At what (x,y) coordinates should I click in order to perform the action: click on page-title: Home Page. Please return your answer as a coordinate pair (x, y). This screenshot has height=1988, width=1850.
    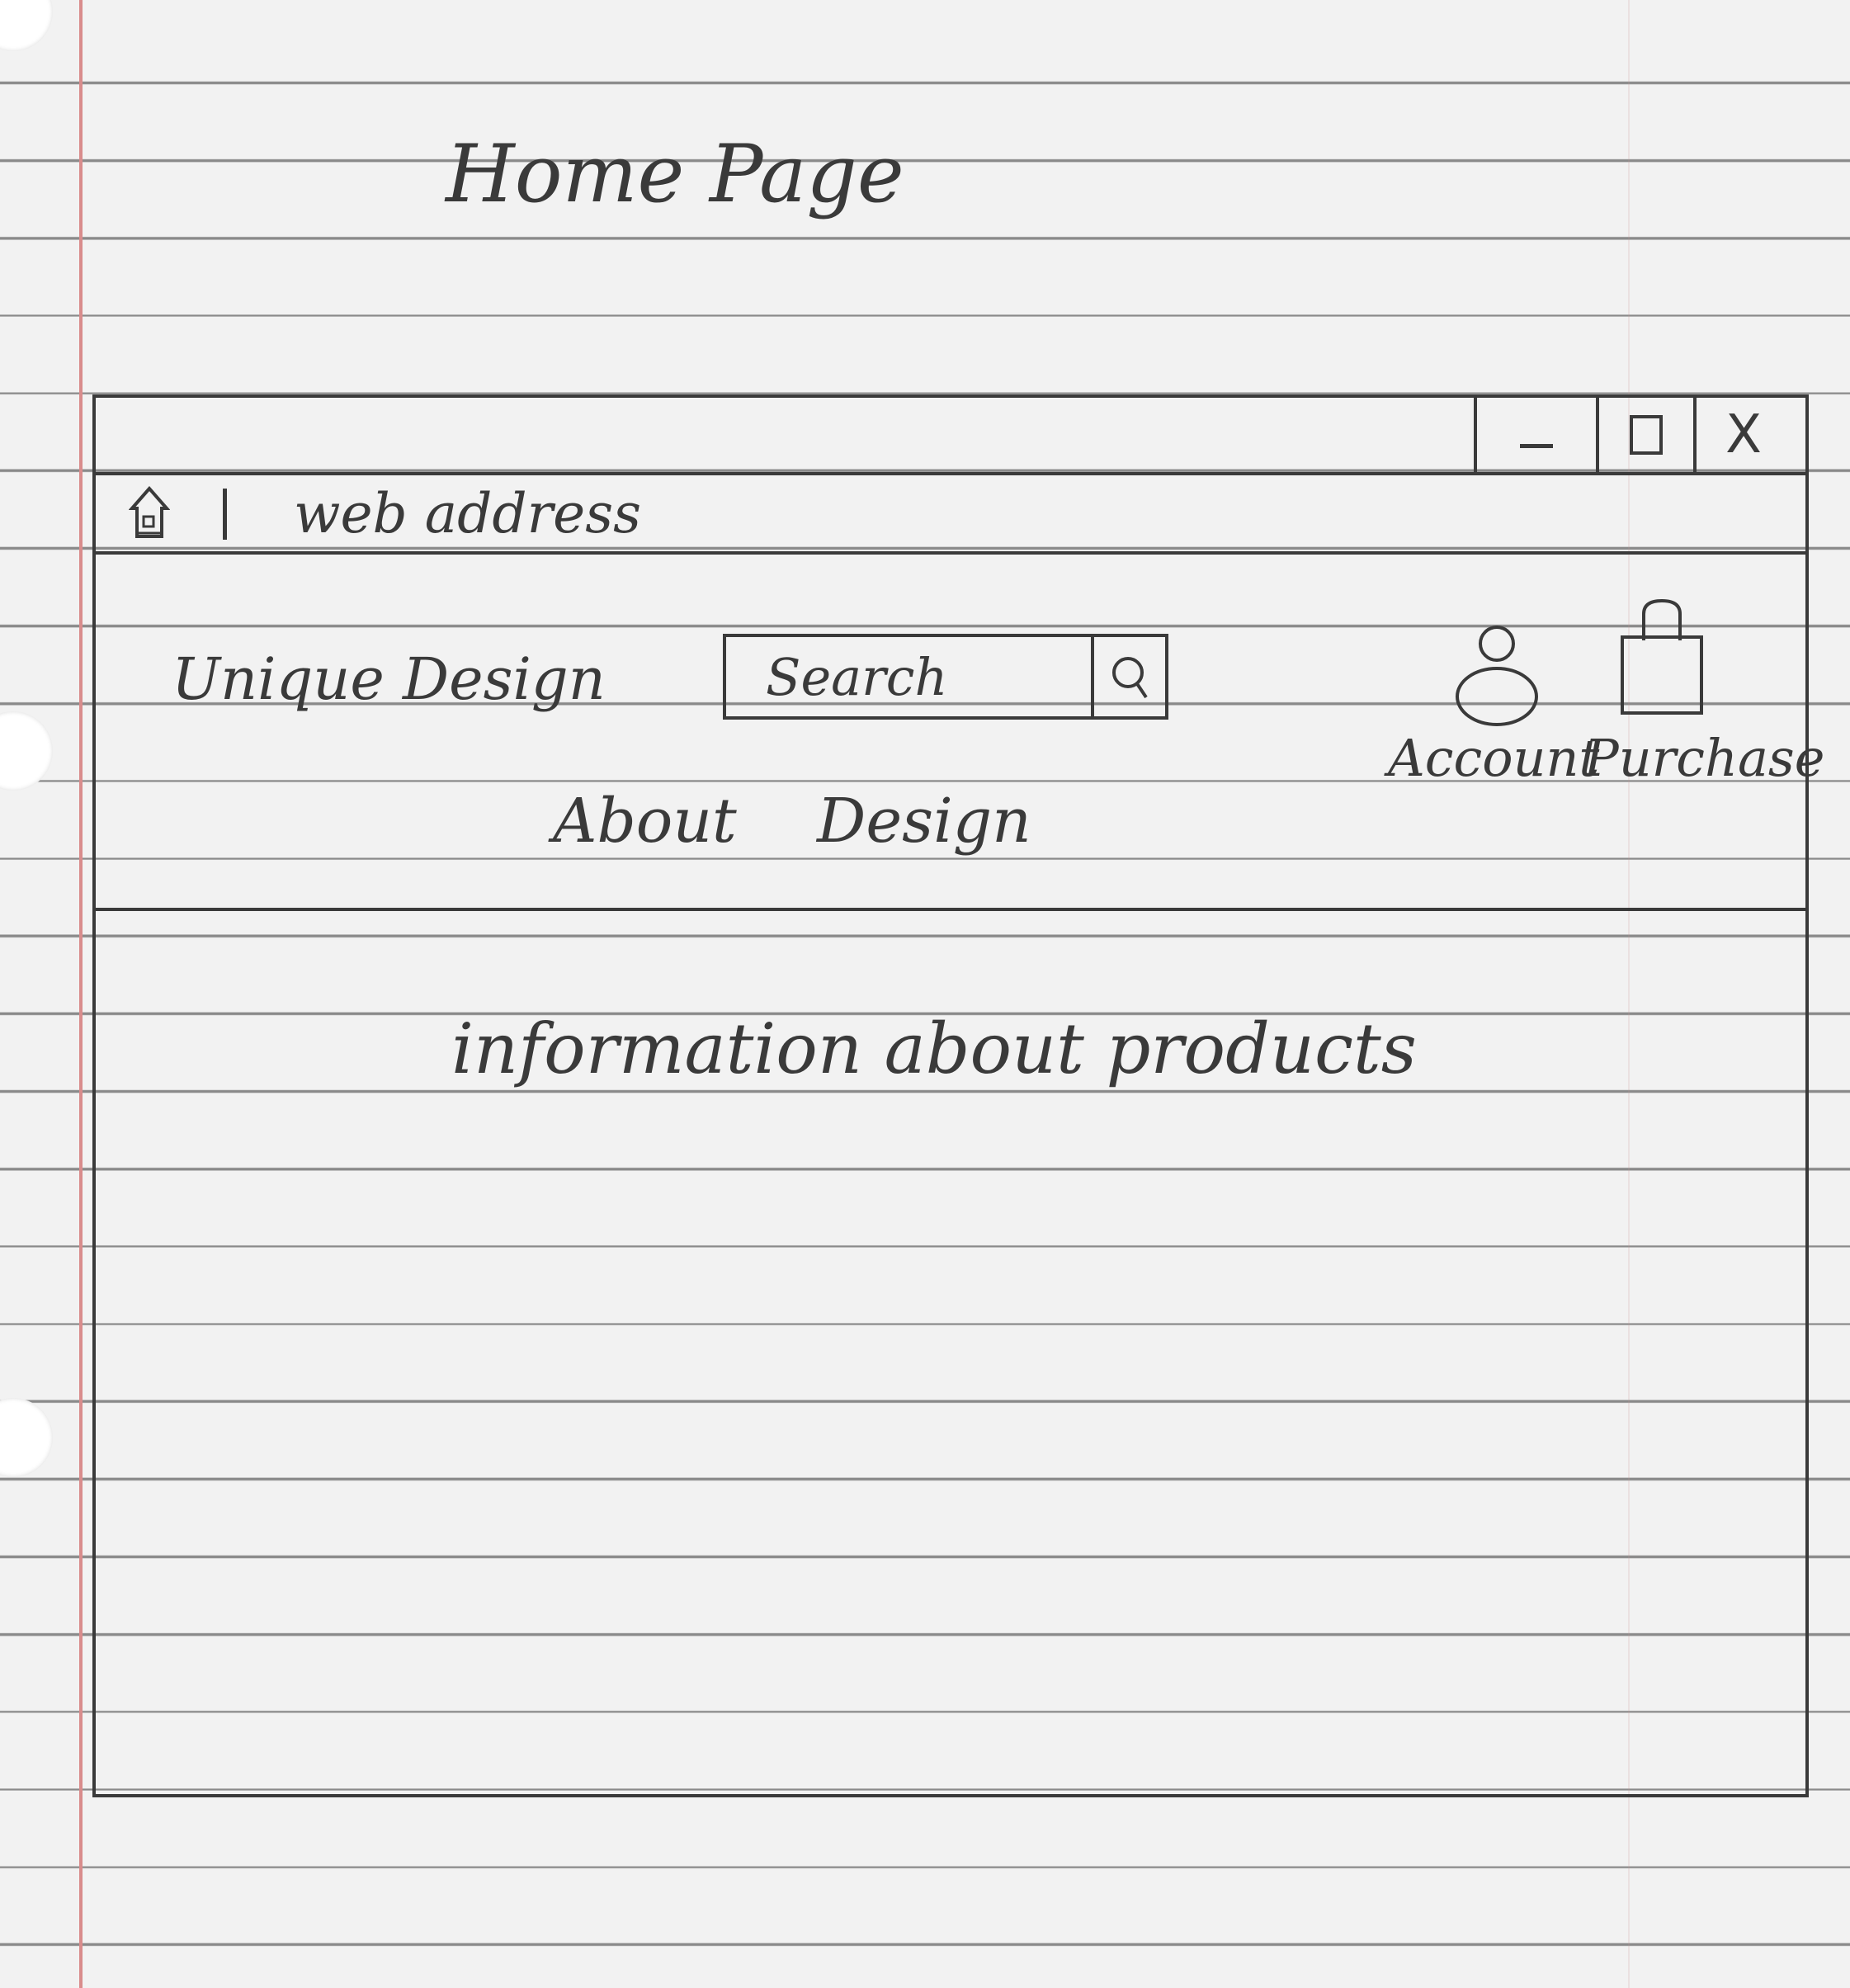
    Looking at the image, I should click on (675, 174).